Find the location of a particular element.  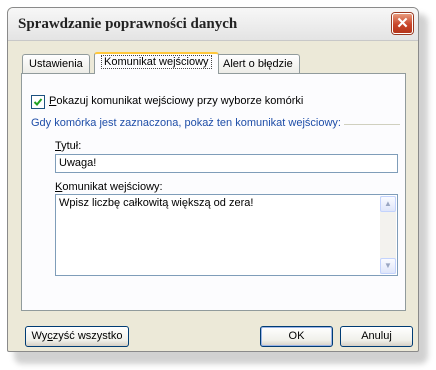

tab-settings-label: Ustawienia is located at coordinates (56, 64).